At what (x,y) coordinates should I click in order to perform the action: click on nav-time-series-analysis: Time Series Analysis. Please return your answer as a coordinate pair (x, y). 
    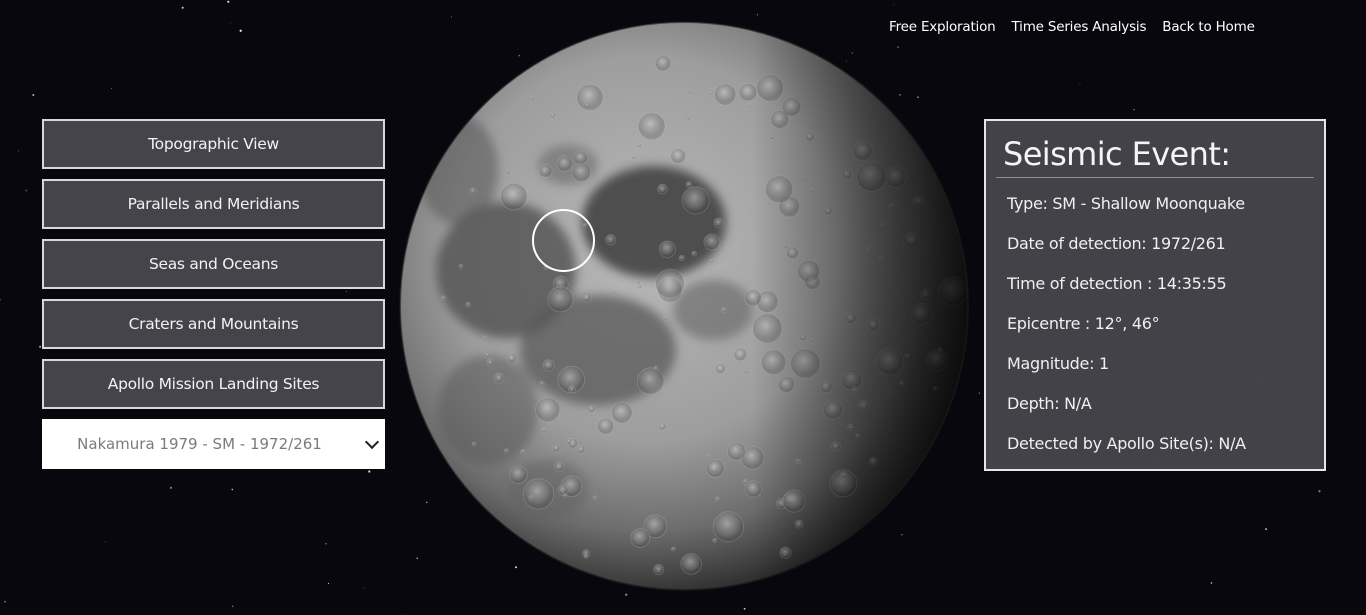
    Looking at the image, I should click on (1079, 27).